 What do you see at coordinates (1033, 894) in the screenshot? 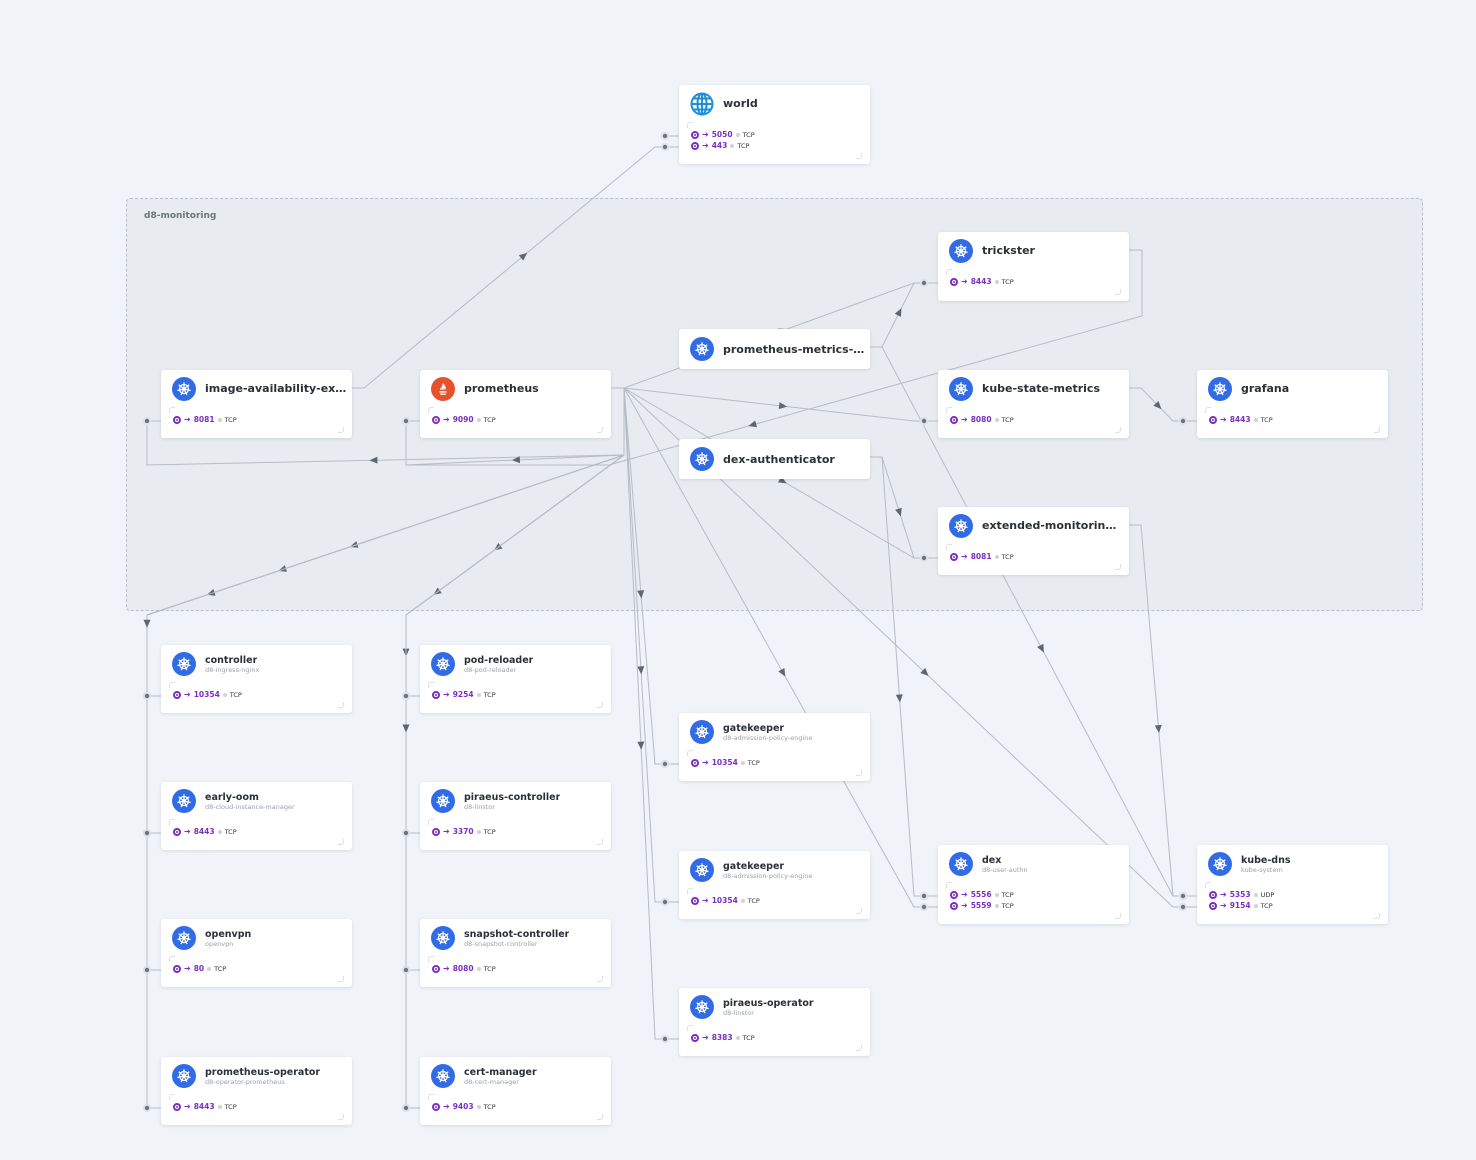
I see `port-row: ➔ 5556 TCP` at bounding box center [1033, 894].